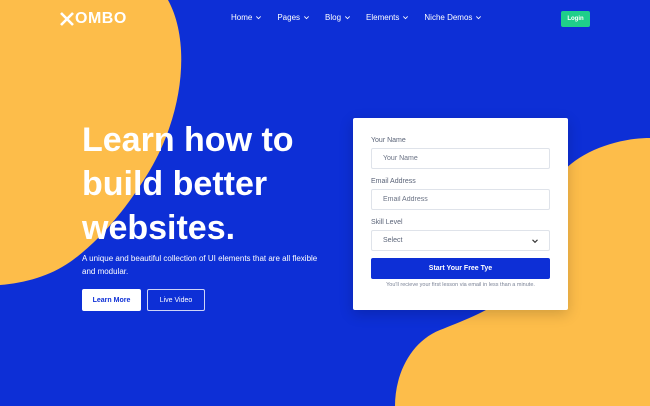  What do you see at coordinates (242, 17) in the screenshot?
I see `nav-item-label: Home` at bounding box center [242, 17].